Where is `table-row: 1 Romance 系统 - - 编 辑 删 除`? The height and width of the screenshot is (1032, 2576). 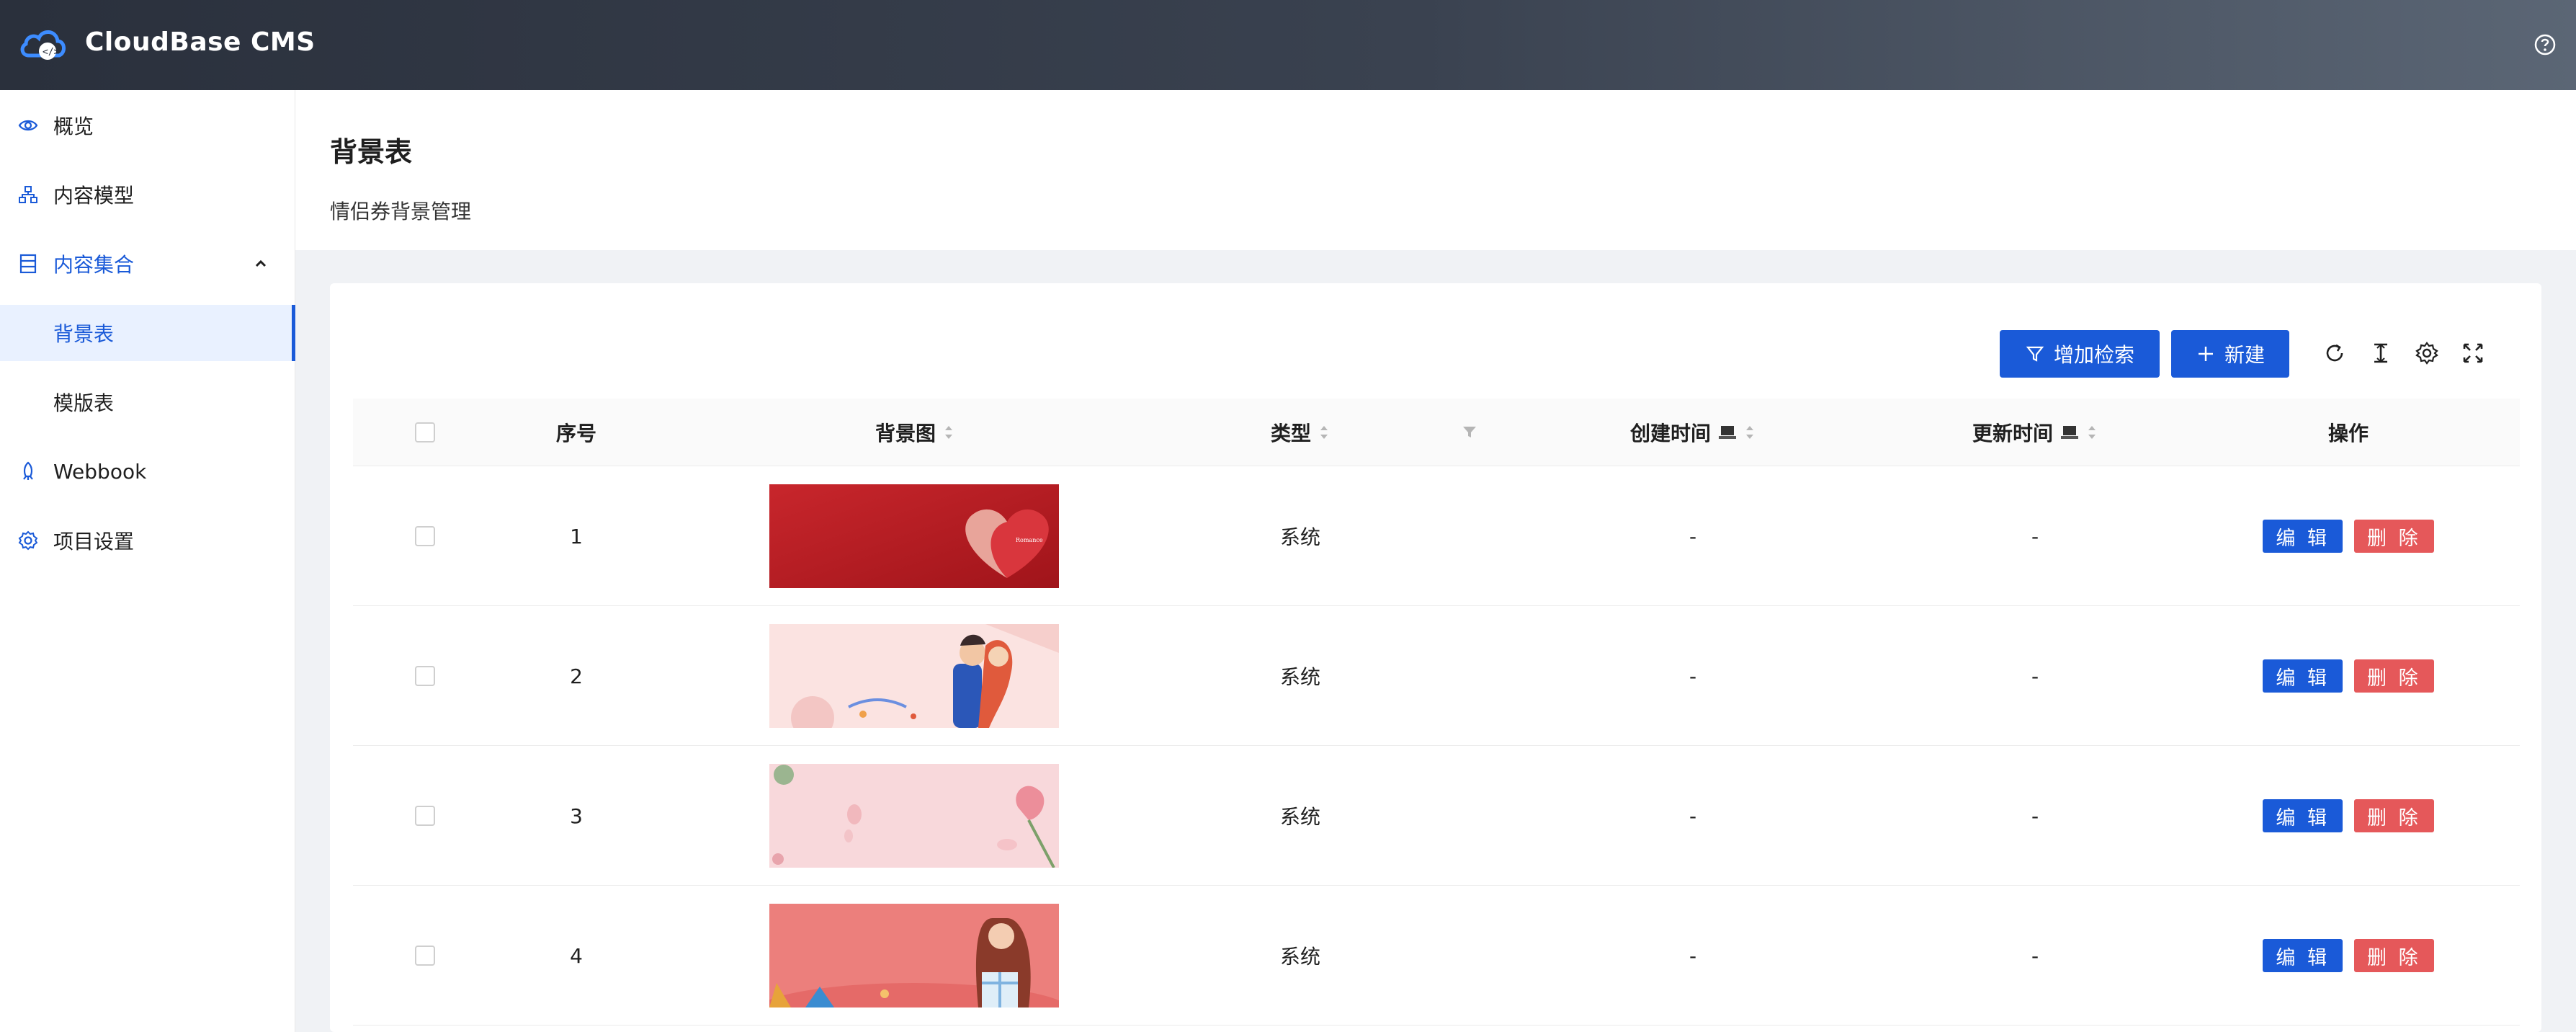 table-row: 1 Romance 系统 - - 编 辑 删 除 is located at coordinates (1436, 536).